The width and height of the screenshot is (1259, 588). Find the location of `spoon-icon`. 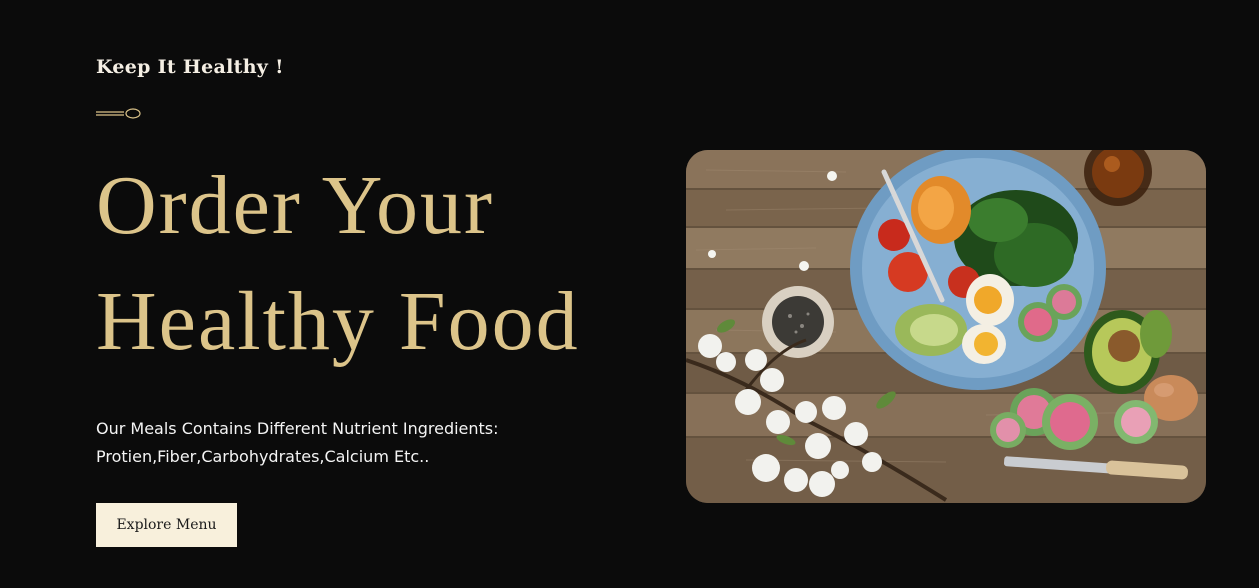

spoon-icon is located at coordinates (118, 113).